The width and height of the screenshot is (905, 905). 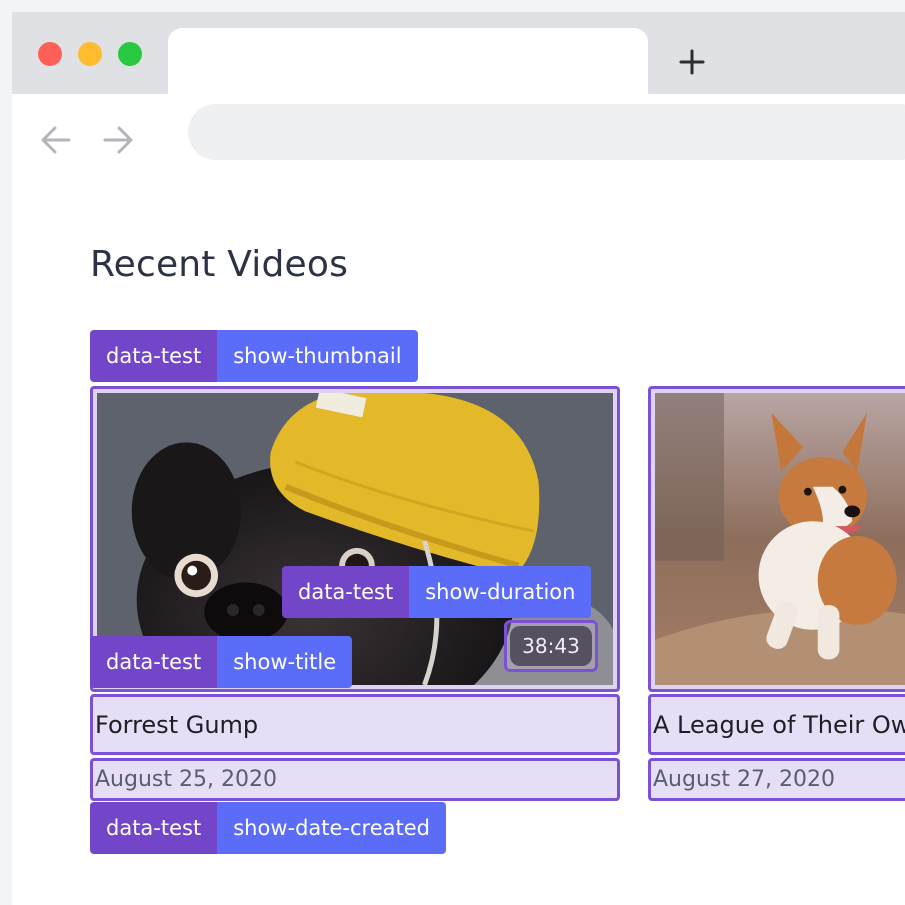 I want to click on arrow-left-icon, so click(x=56, y=140).